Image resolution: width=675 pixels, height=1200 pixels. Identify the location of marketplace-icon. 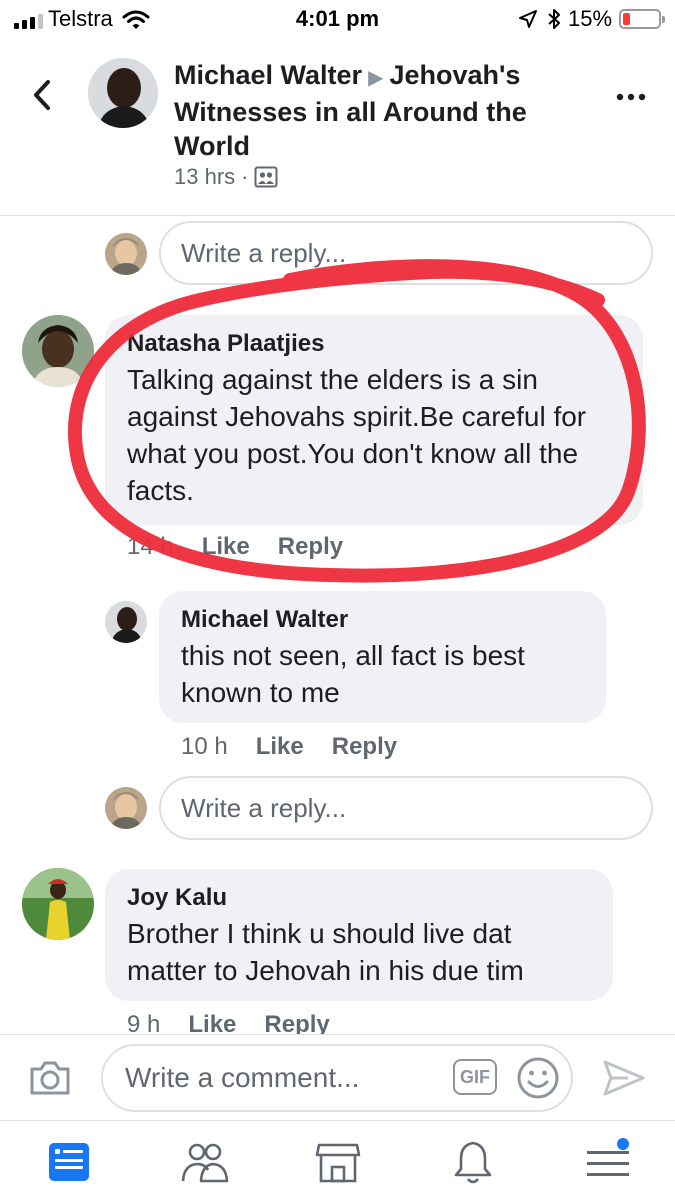
(338, 1162).